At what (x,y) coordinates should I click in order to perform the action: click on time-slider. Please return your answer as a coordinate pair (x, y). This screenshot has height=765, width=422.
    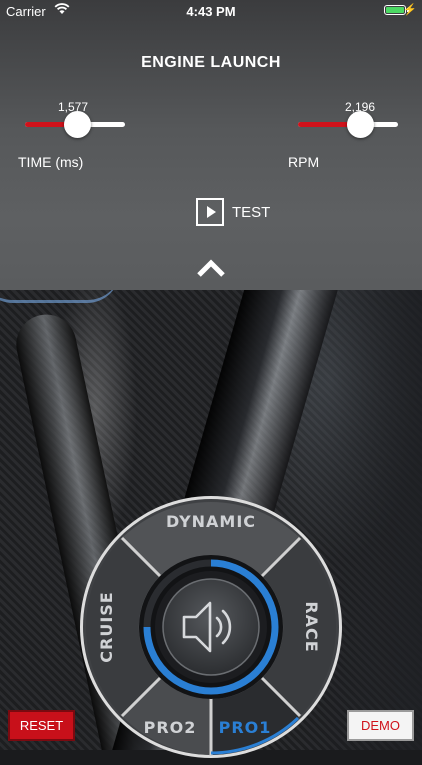
    Looking at the image, I should click on (75, 124).